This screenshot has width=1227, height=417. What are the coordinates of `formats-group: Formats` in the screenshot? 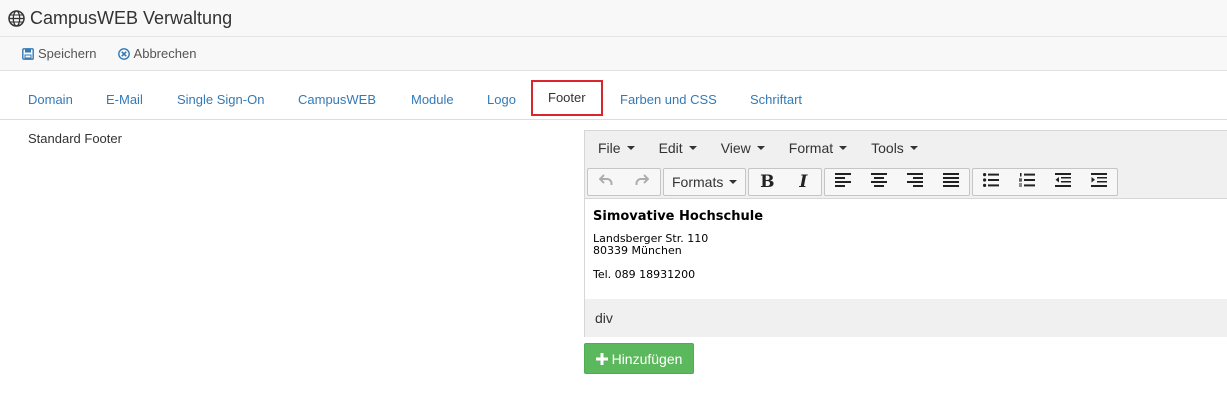 It's located at (705, 181).